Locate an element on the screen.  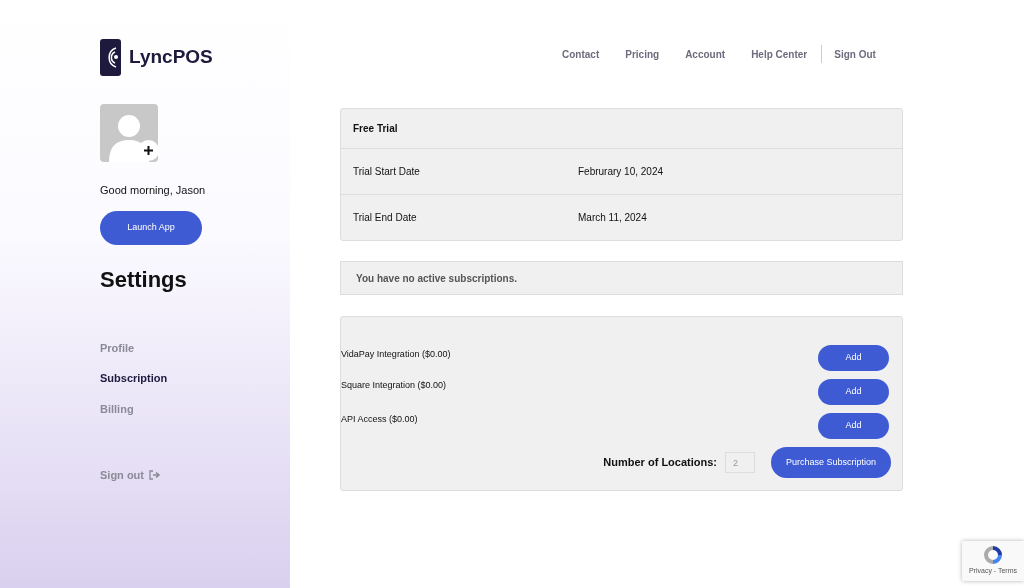
brand-name: LyncPOS is located at coordinates (171, 57).